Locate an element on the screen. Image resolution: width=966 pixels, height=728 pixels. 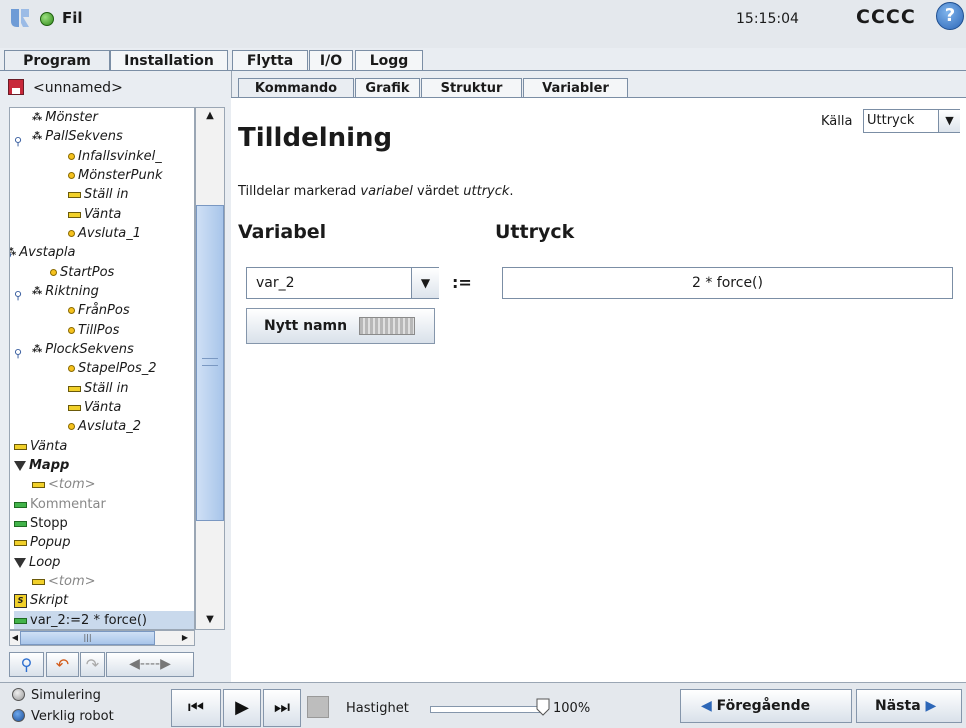
tree-item-selected: var_2:=2 * force() is located at coordinates (104, 620).